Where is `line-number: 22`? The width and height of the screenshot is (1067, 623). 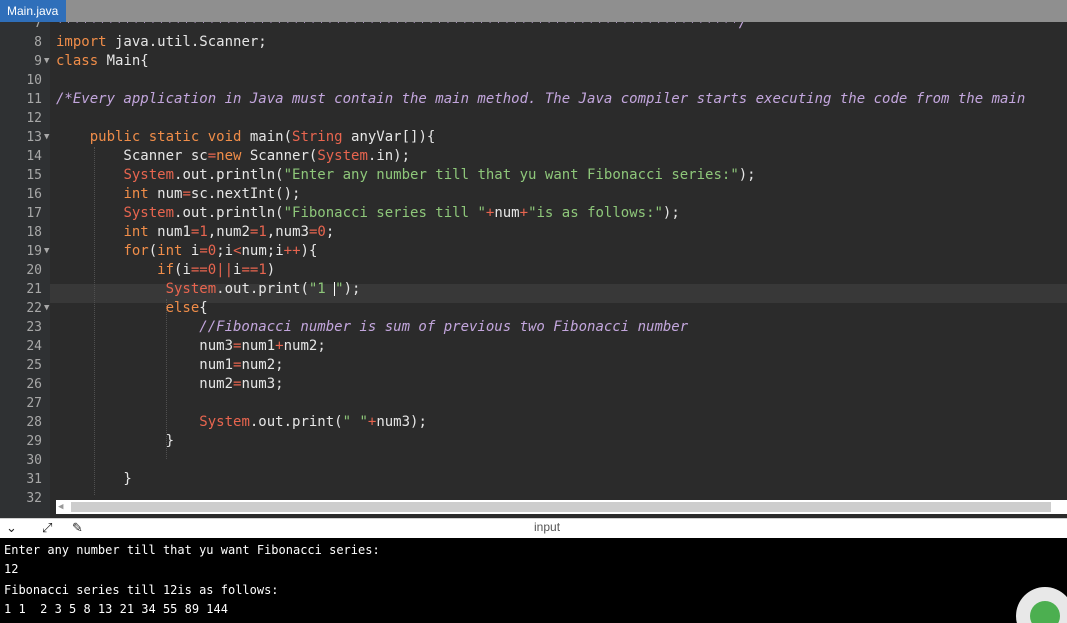
line-number: 22 is located at coordinates (34, 308).